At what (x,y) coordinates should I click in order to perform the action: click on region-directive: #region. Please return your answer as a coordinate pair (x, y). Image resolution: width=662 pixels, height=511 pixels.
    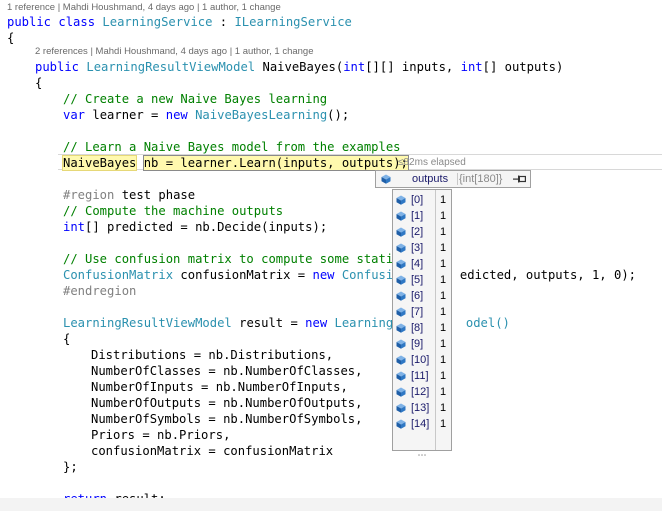
    Looking at the image, I should click on (89, 195).